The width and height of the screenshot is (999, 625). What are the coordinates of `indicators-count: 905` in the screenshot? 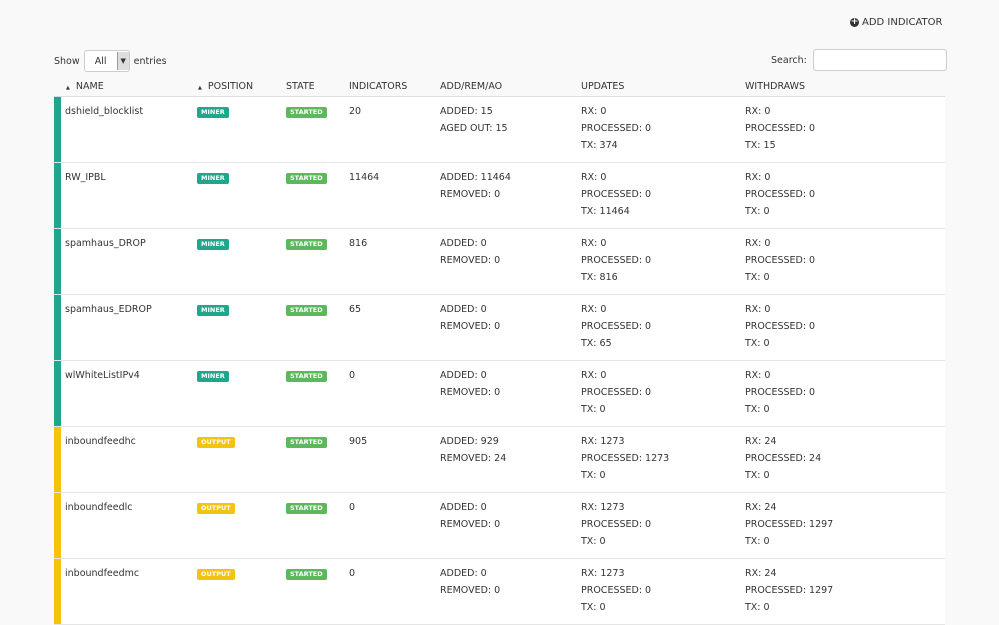 It's located at (358, 441).